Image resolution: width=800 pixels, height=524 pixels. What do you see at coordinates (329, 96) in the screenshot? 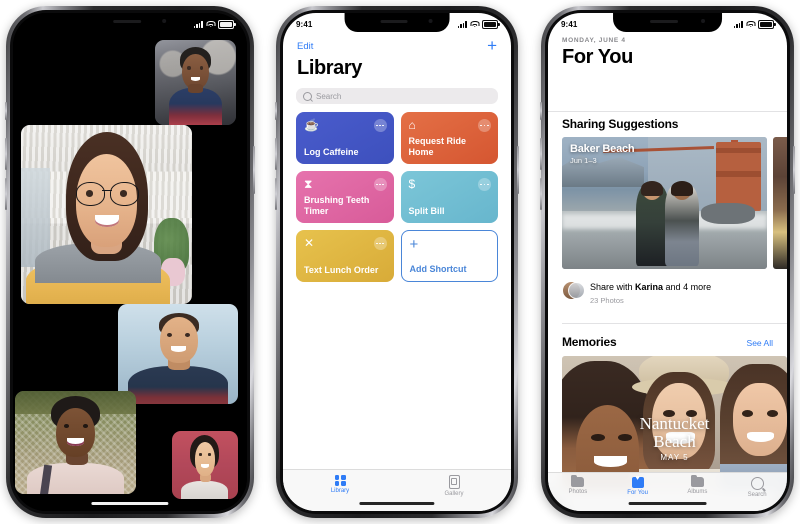
I see `search-placeholder: Search` at bounding box center [329, 96].